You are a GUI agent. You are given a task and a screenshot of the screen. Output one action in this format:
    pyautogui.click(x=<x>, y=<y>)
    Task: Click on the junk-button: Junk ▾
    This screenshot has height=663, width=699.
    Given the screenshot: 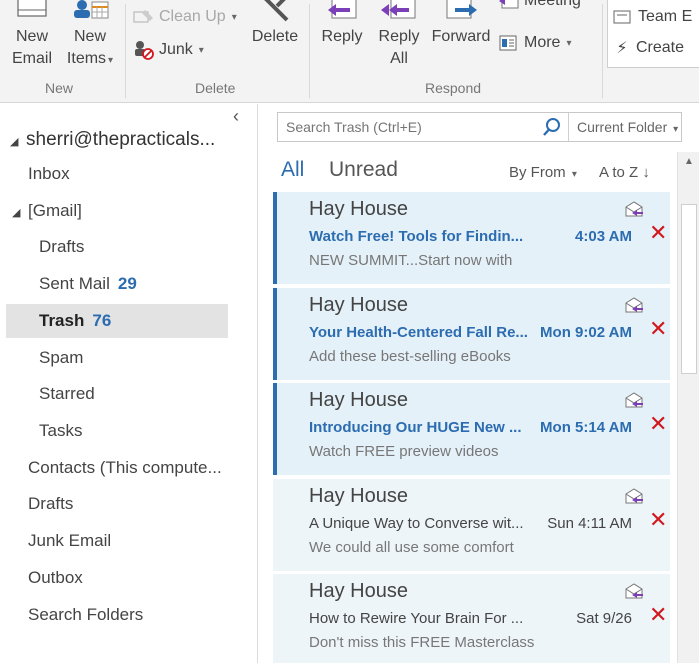 What is the action you would take?
    pyautogui.click(x=168, y=50)
    